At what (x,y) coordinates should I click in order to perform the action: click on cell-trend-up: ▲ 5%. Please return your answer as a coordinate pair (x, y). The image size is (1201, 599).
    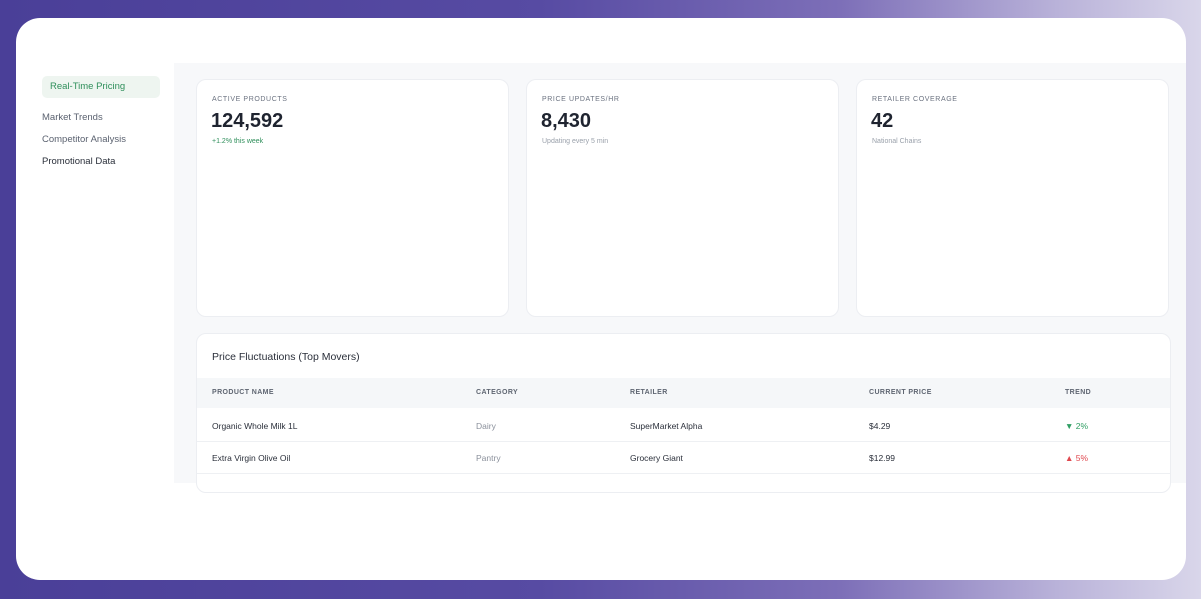
    Looking at the image, I should click on (1077, 458).